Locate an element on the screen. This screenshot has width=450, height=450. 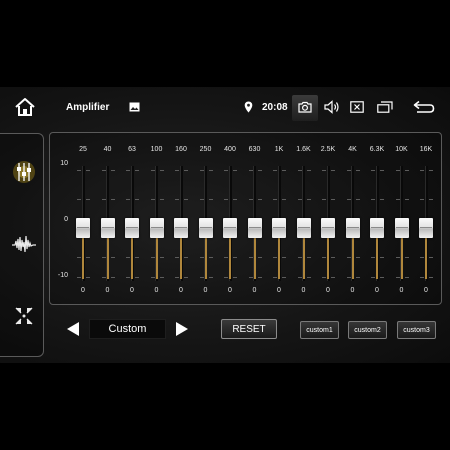
close-box-icon is located at coordinates (357, 107).